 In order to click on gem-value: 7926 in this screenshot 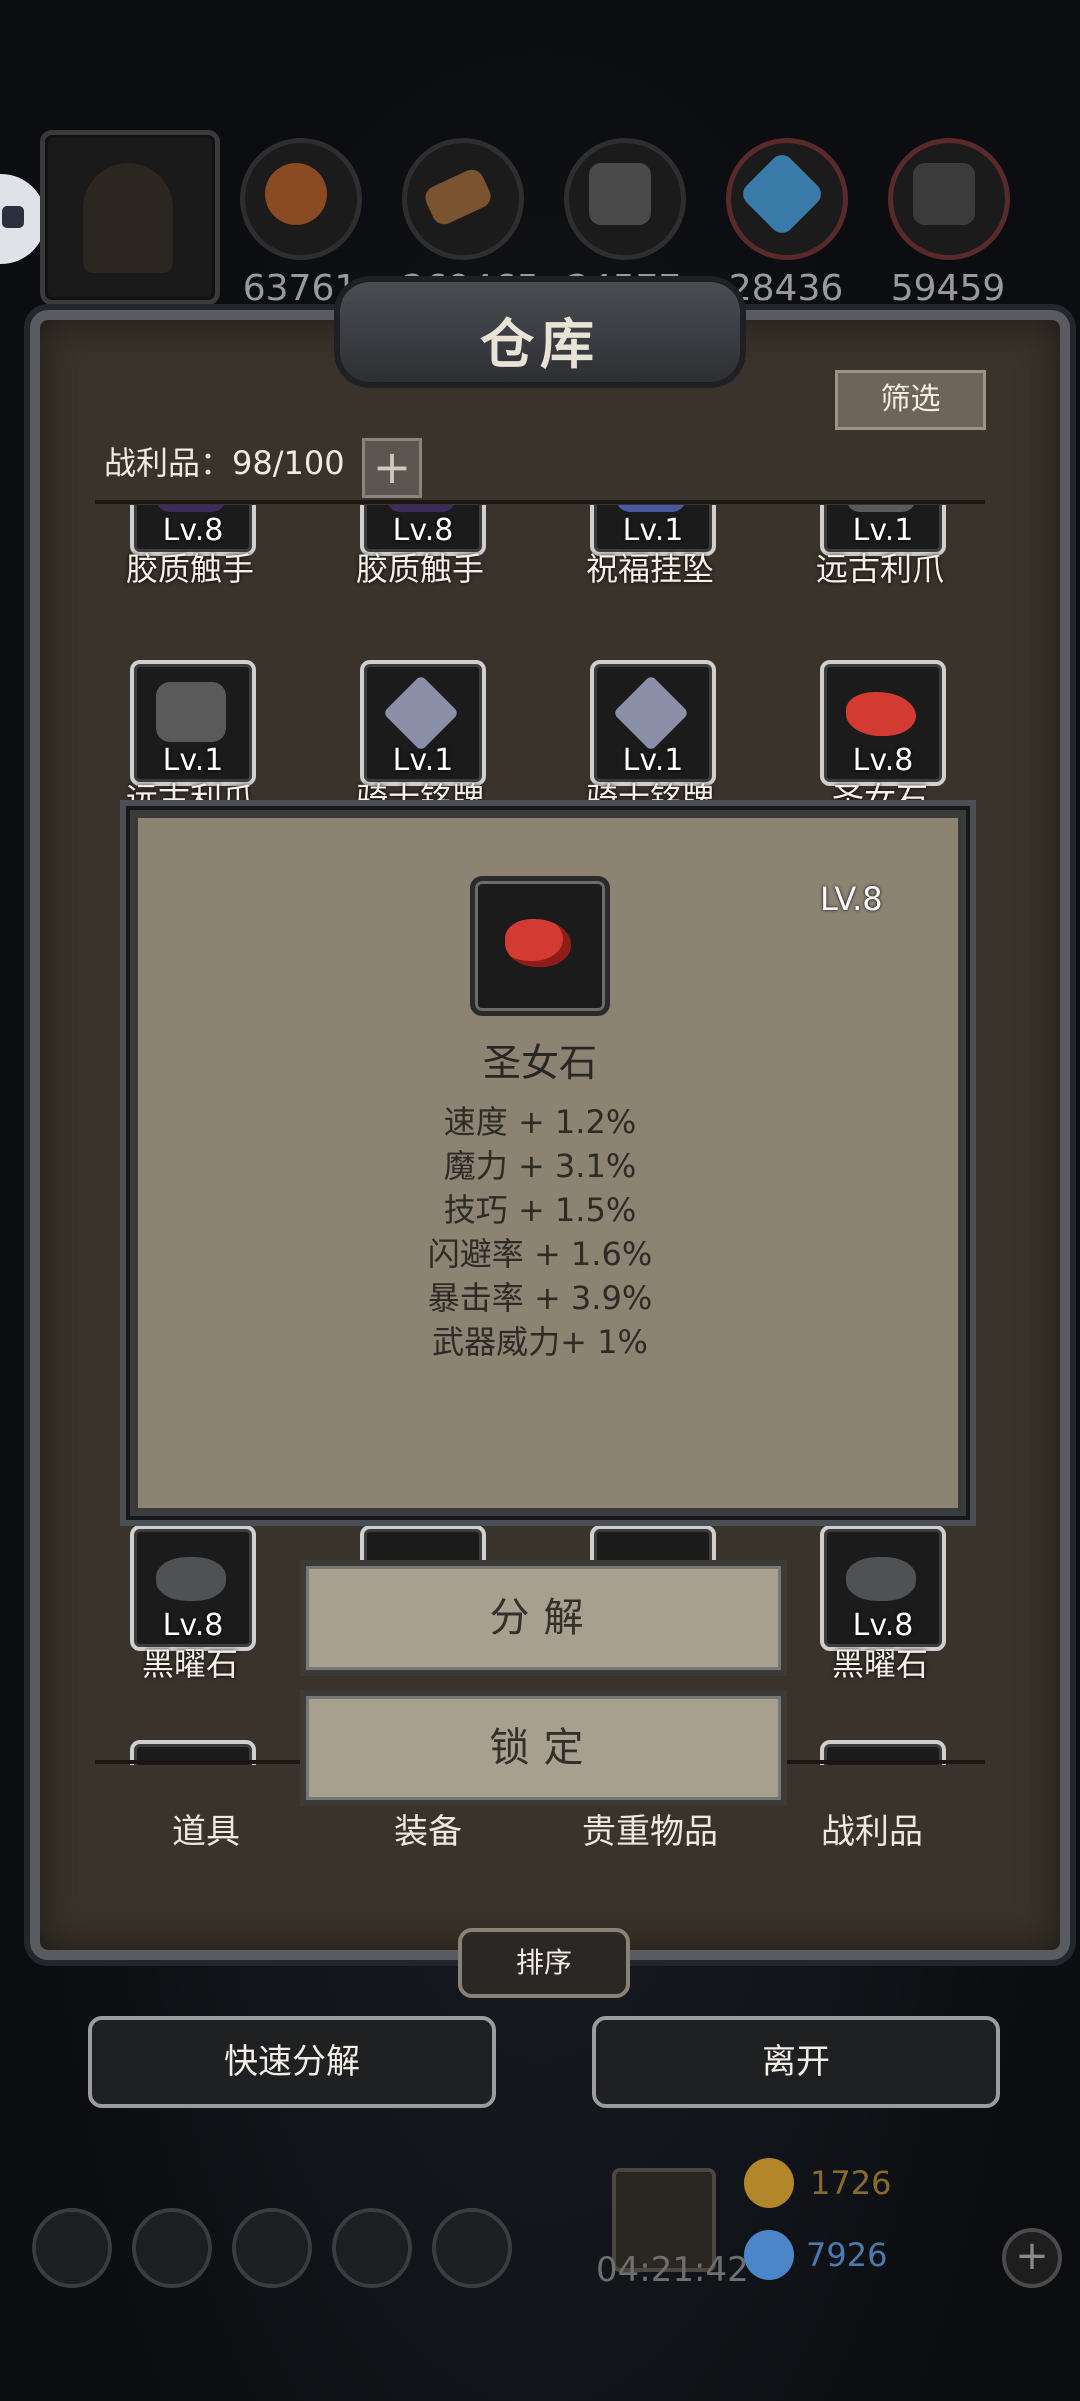, I will do `click(847, 2255)`.